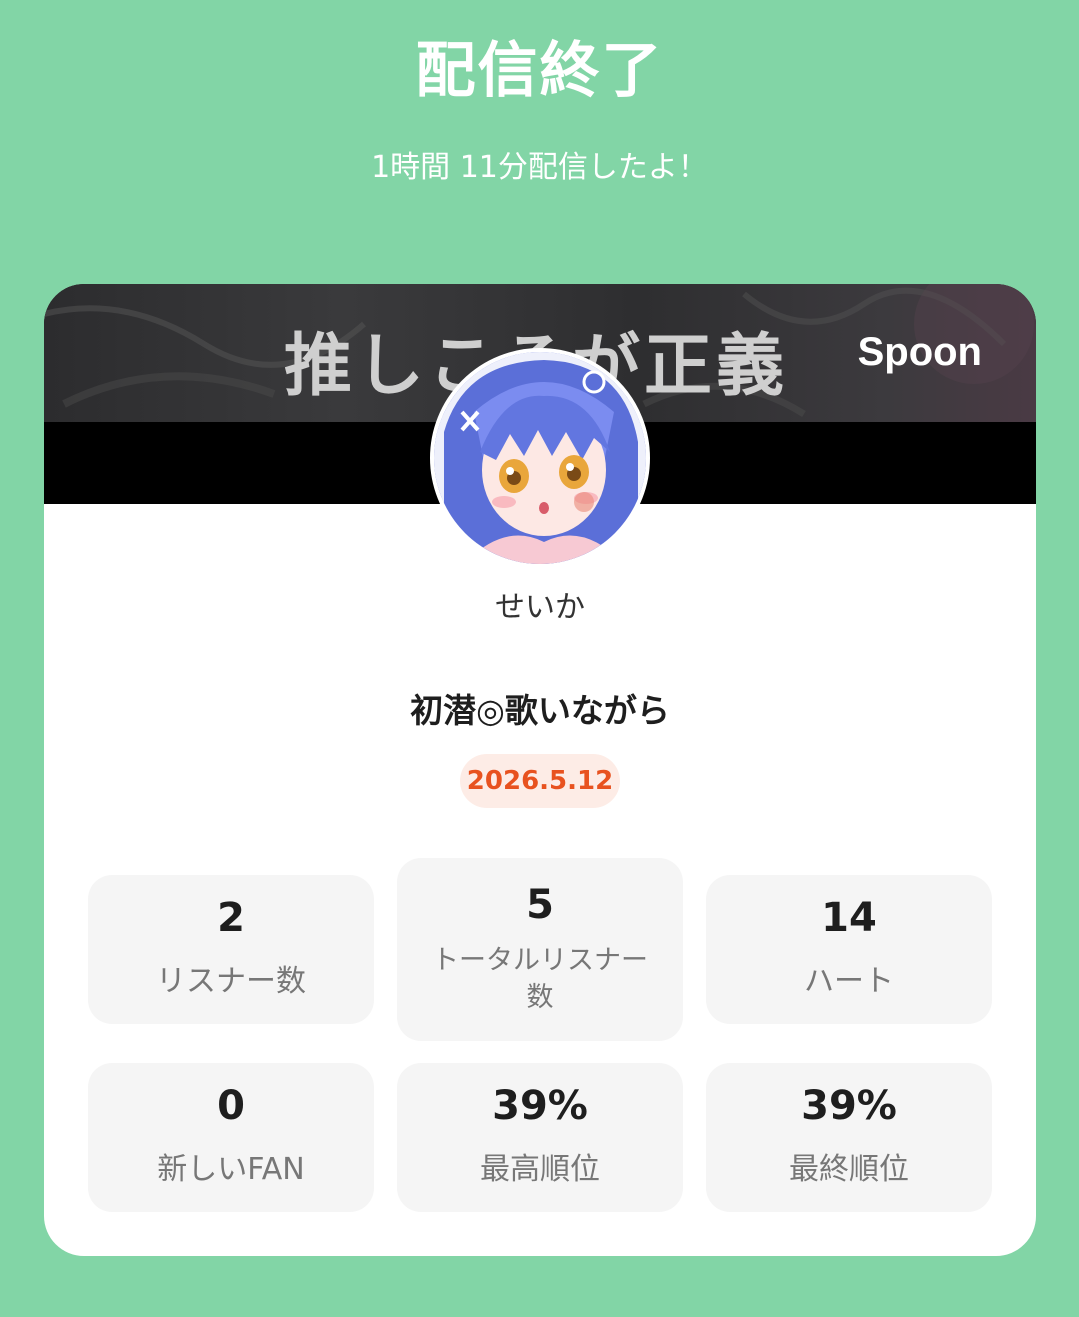 The width and height of the screenshot is (1079, 1317). I want to click on stat-new-fans: 0 新しいFAN, so click(231, 1137).